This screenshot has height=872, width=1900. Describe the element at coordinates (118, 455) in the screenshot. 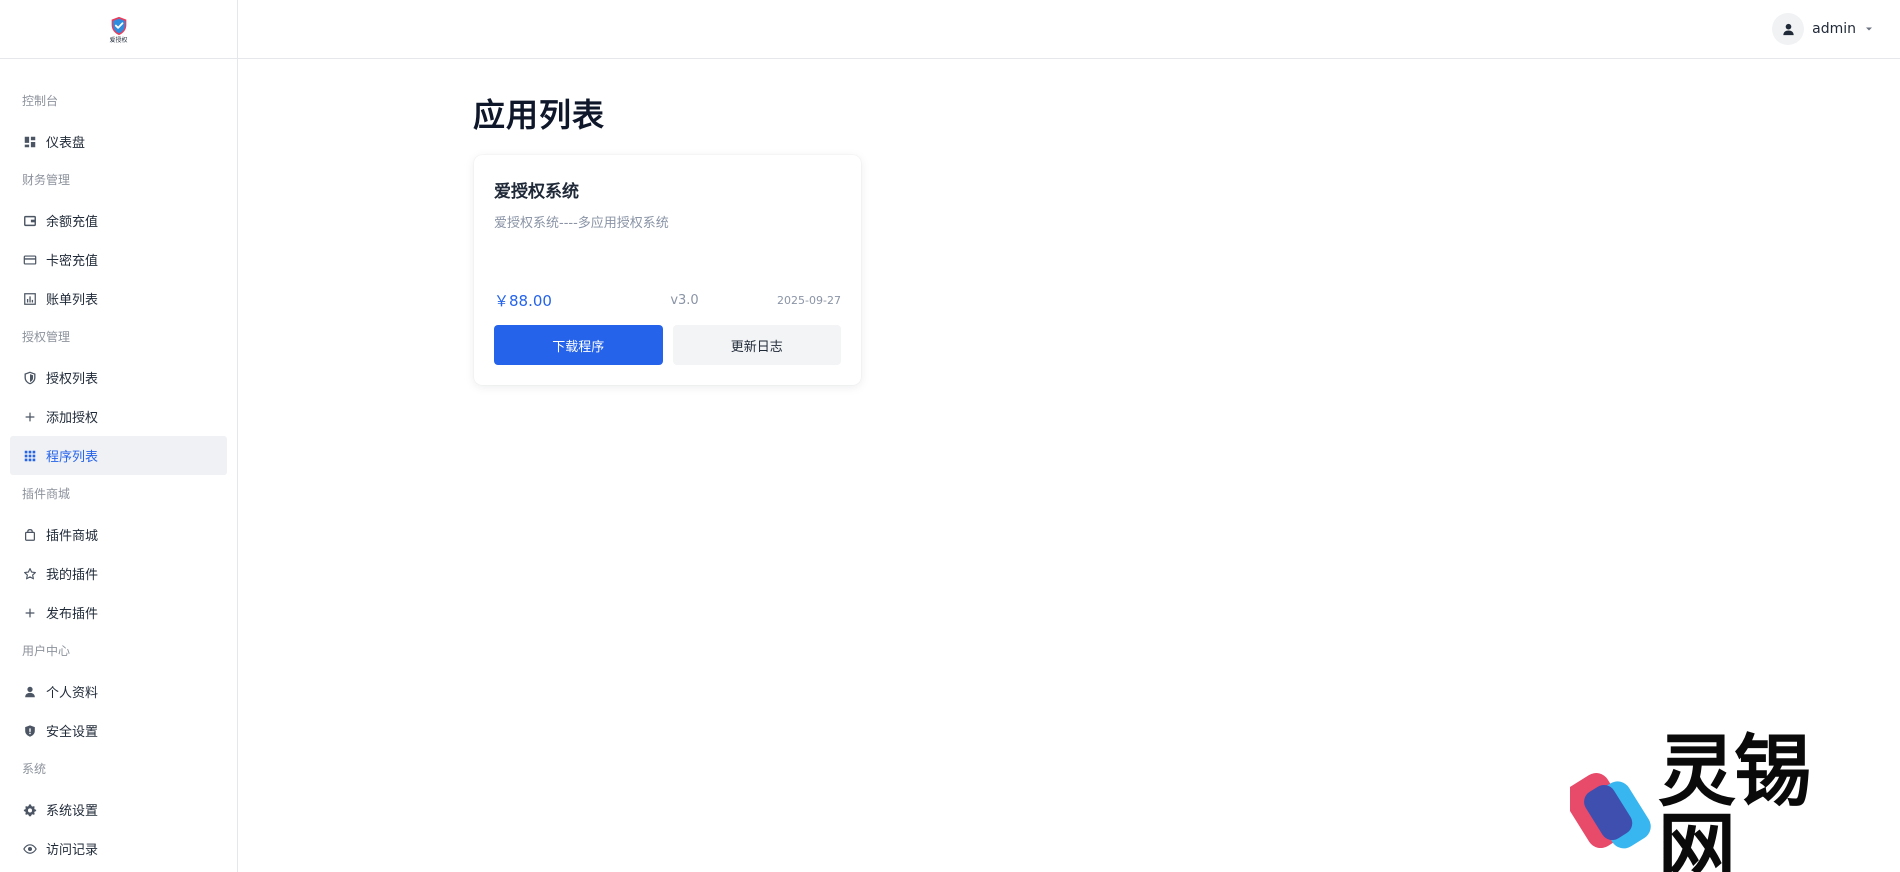

I see `sidebar-item-program-list: 程序列表` at that location.